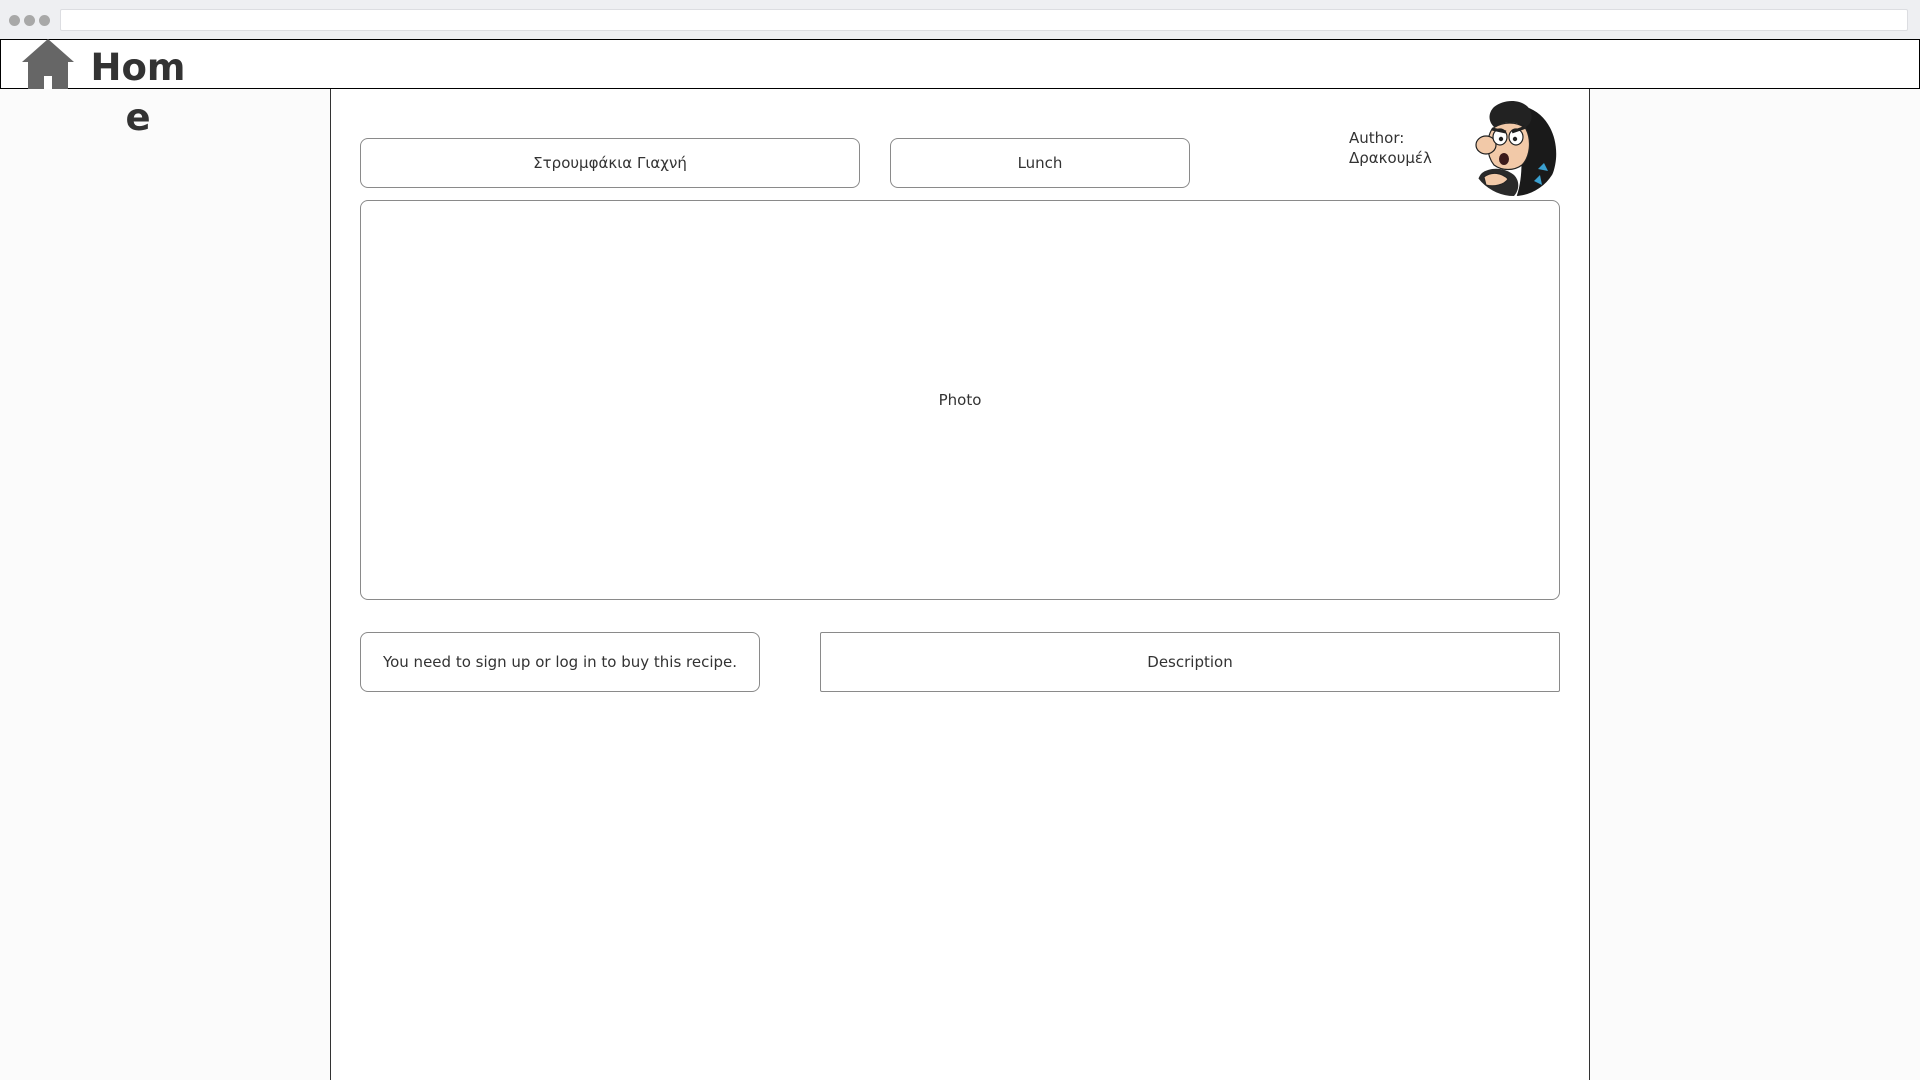 The width and height of the screenshot is (1920, 1080). I want to click on author-label: Author: Δρακουμέλ, so click(1390, 148).